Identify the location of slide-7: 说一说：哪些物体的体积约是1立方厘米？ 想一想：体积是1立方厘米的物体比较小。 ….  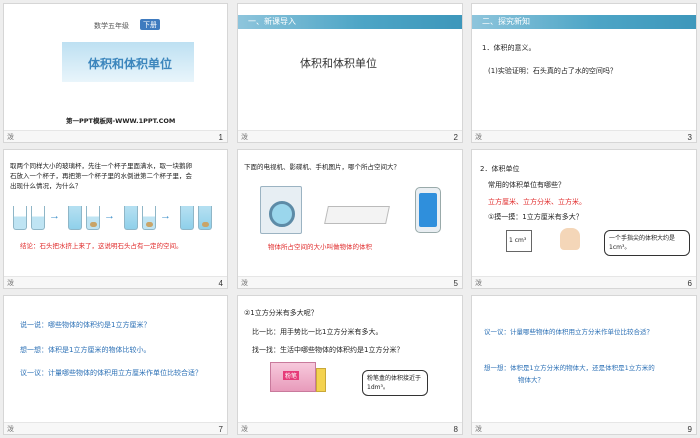
(115, 365).